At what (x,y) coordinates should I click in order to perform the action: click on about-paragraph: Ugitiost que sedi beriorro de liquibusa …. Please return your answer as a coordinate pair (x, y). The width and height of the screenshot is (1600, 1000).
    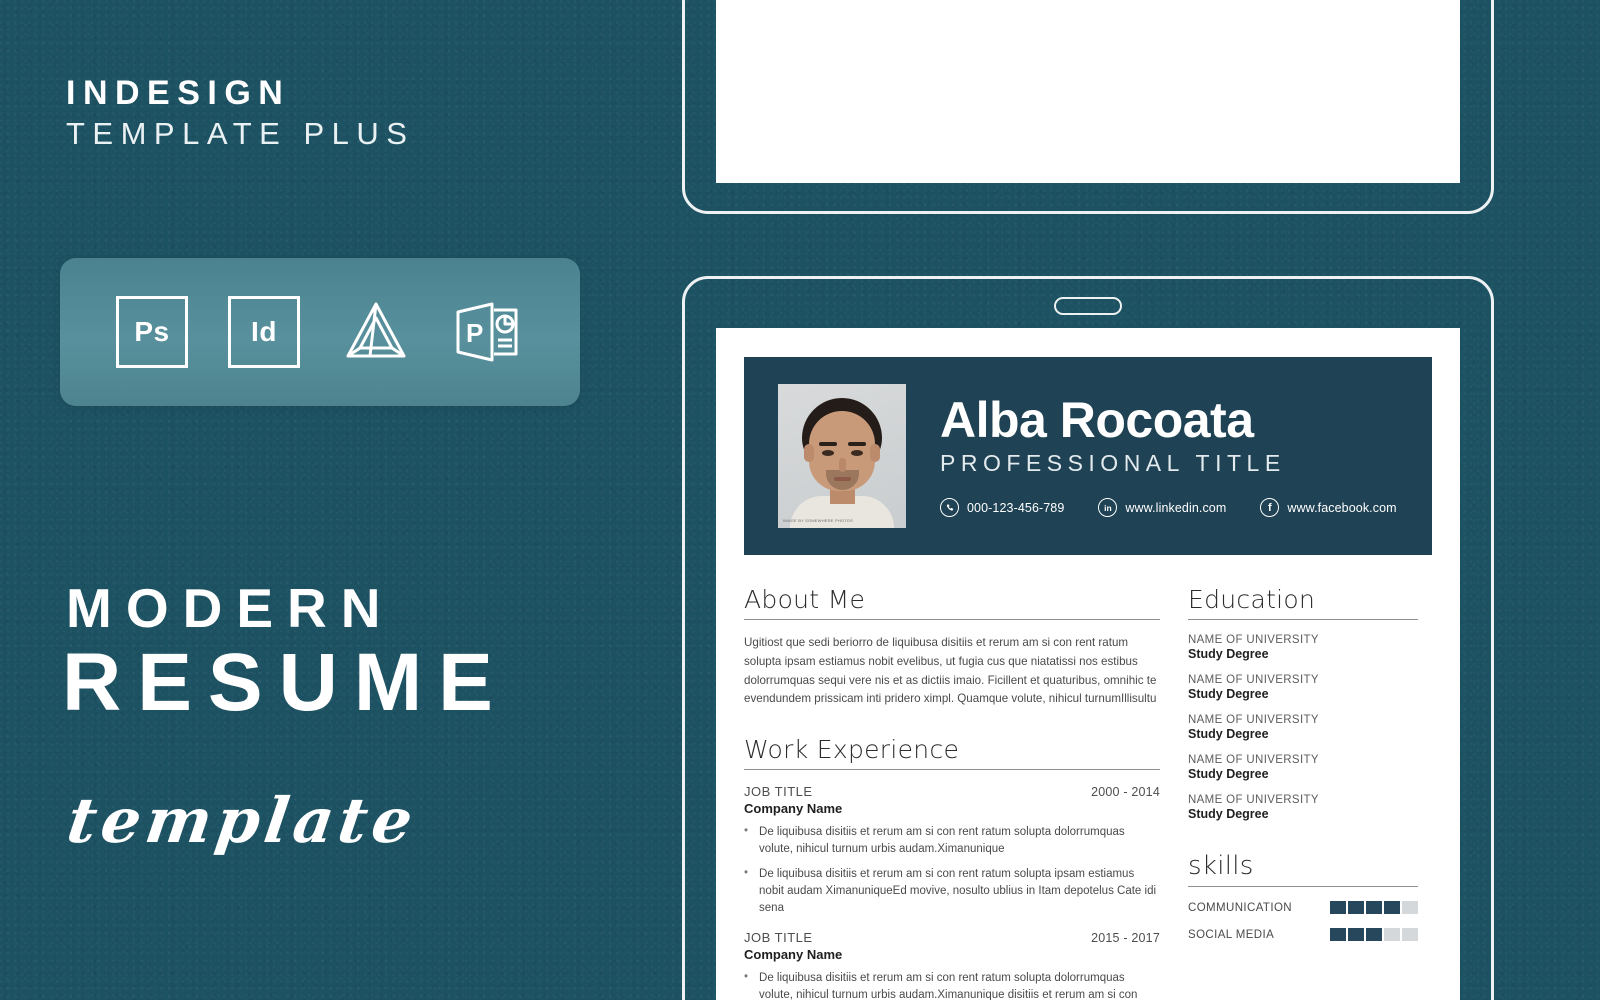
    Looking at the image, I should click on (950, 671).